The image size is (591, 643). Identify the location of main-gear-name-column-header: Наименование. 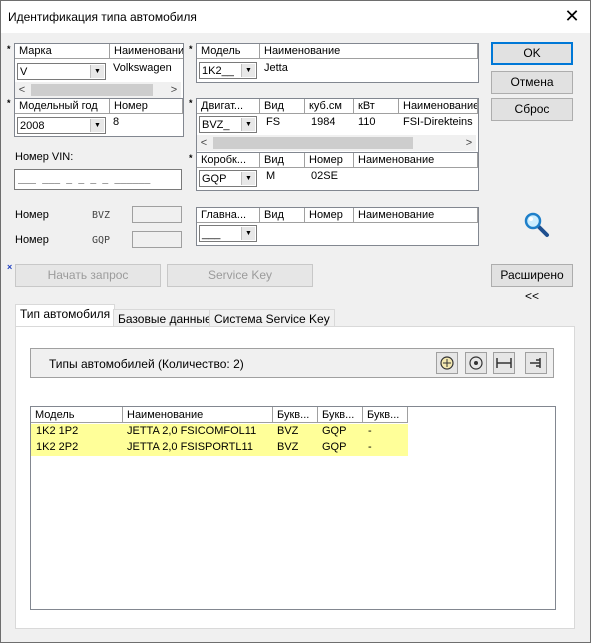
(416, 215).